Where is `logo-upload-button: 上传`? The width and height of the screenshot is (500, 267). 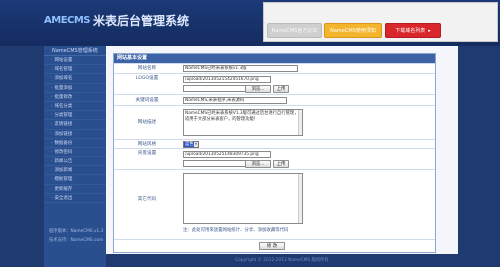 logo-upload-button: 上传 is located at coordinates (281, 88).